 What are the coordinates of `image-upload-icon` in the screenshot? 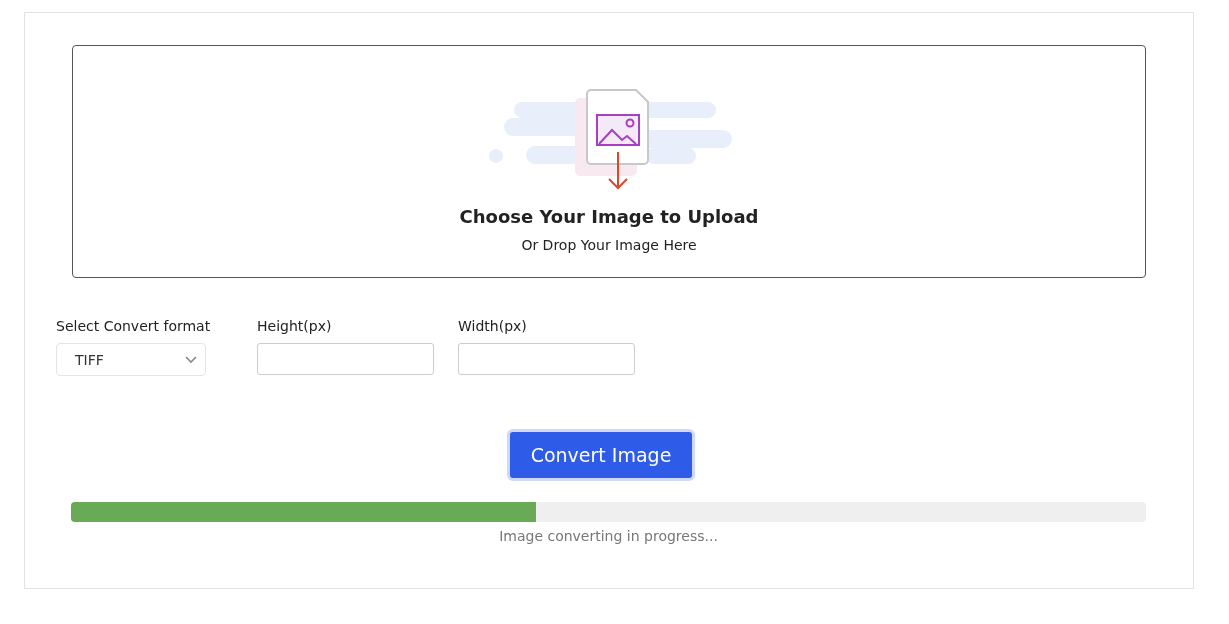 It's located at (609, 140).